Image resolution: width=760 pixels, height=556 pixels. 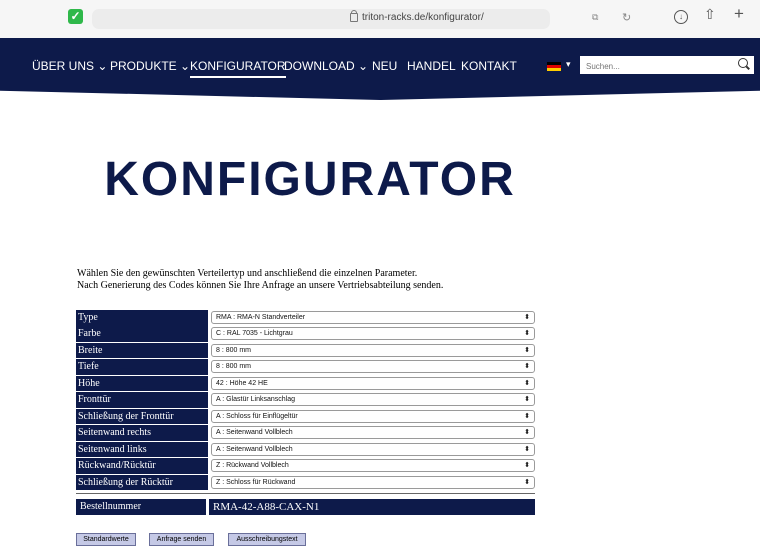 I want to click on german-flag-icon, so click(x=554, y=66).